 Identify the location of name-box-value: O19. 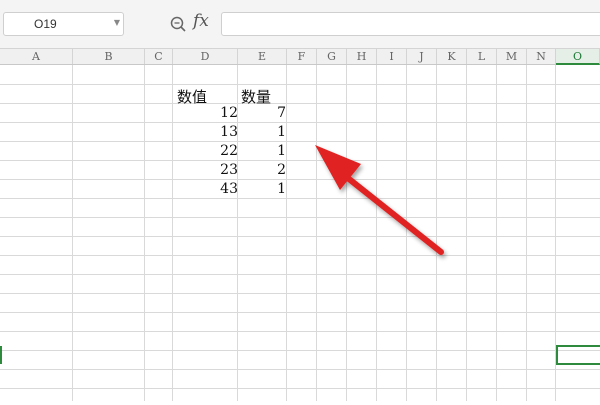
(45, 24).